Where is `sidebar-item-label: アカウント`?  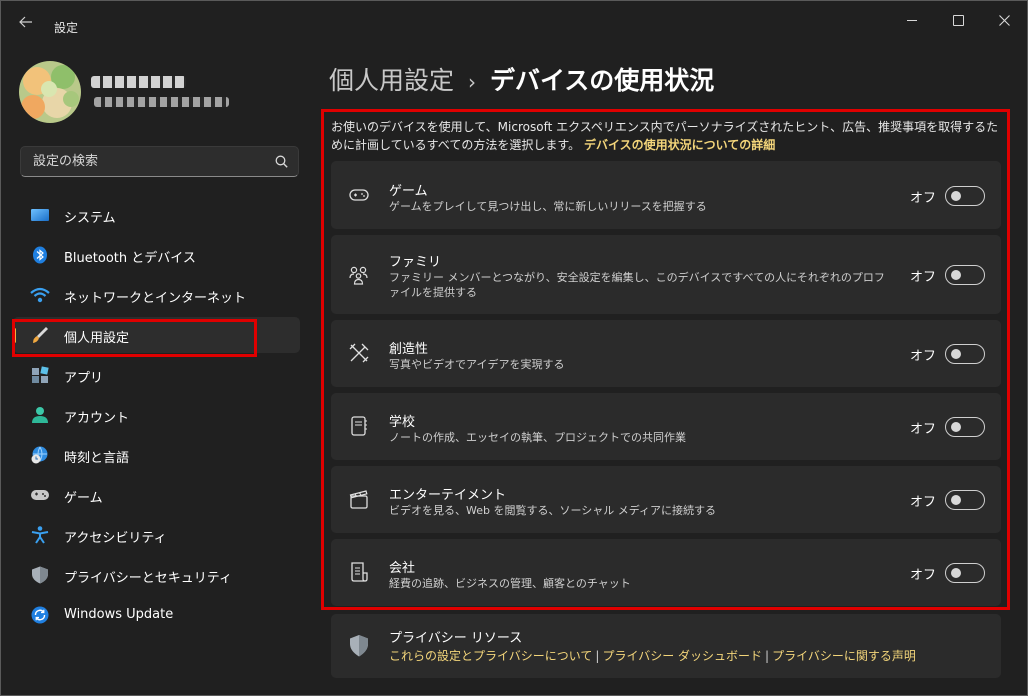 sidebar-item-label: アカウント is located at coordinates (97, 418).